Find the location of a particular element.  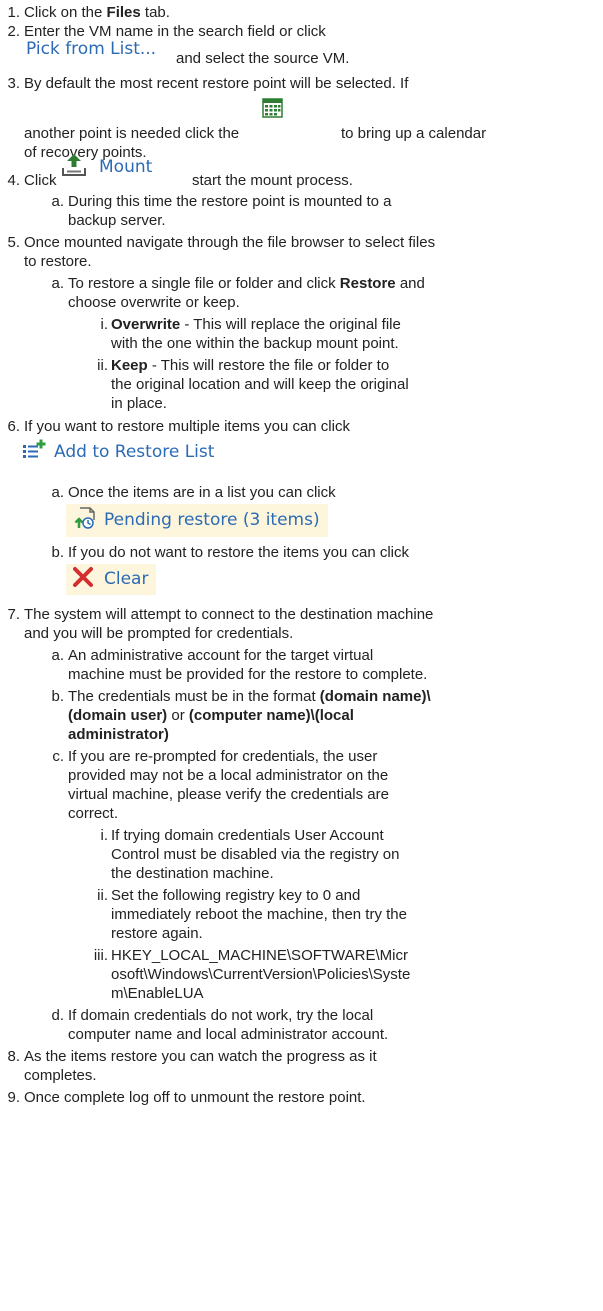

step-text: Click on the Files tab. is located at coordinates (97, 12).